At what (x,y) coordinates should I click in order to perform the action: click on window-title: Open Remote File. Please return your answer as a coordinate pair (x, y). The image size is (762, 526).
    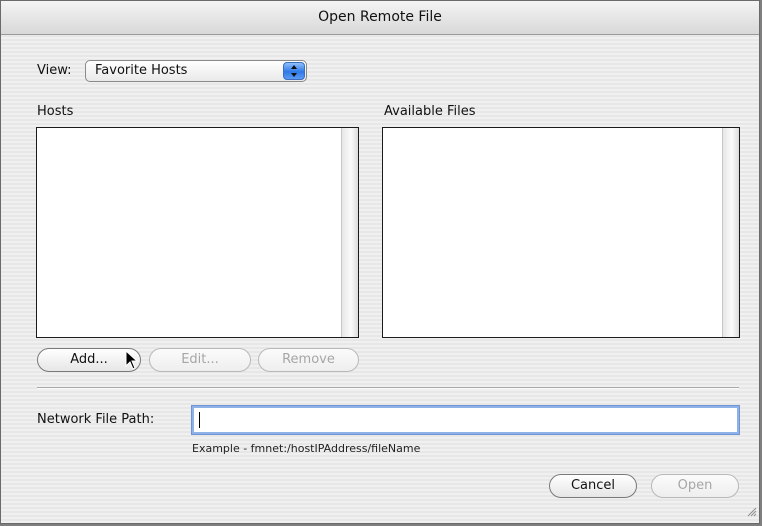
    Looking at the image, I should click on (380, 18).